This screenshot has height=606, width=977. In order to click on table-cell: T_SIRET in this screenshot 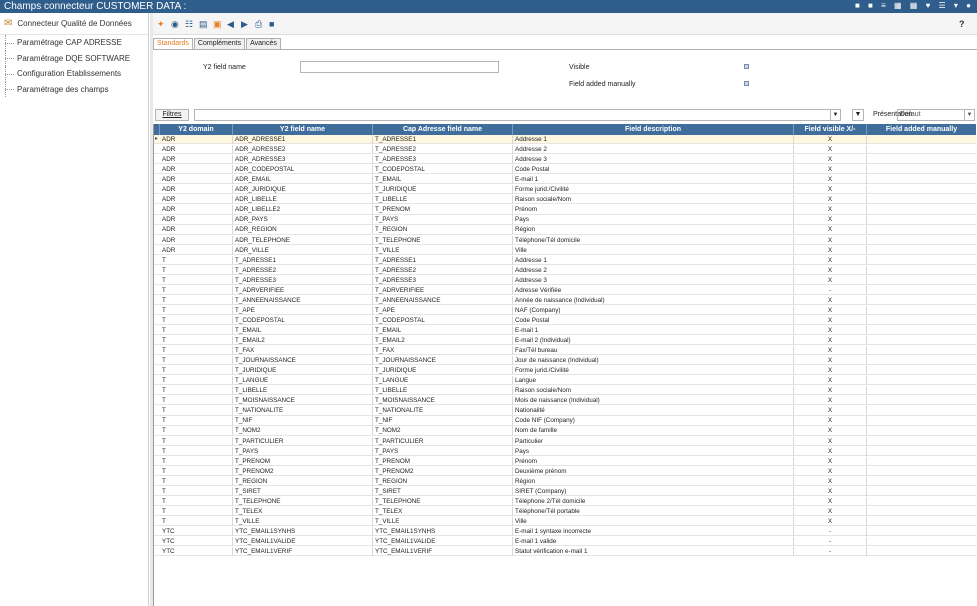, I will do `click(303, 491)`.